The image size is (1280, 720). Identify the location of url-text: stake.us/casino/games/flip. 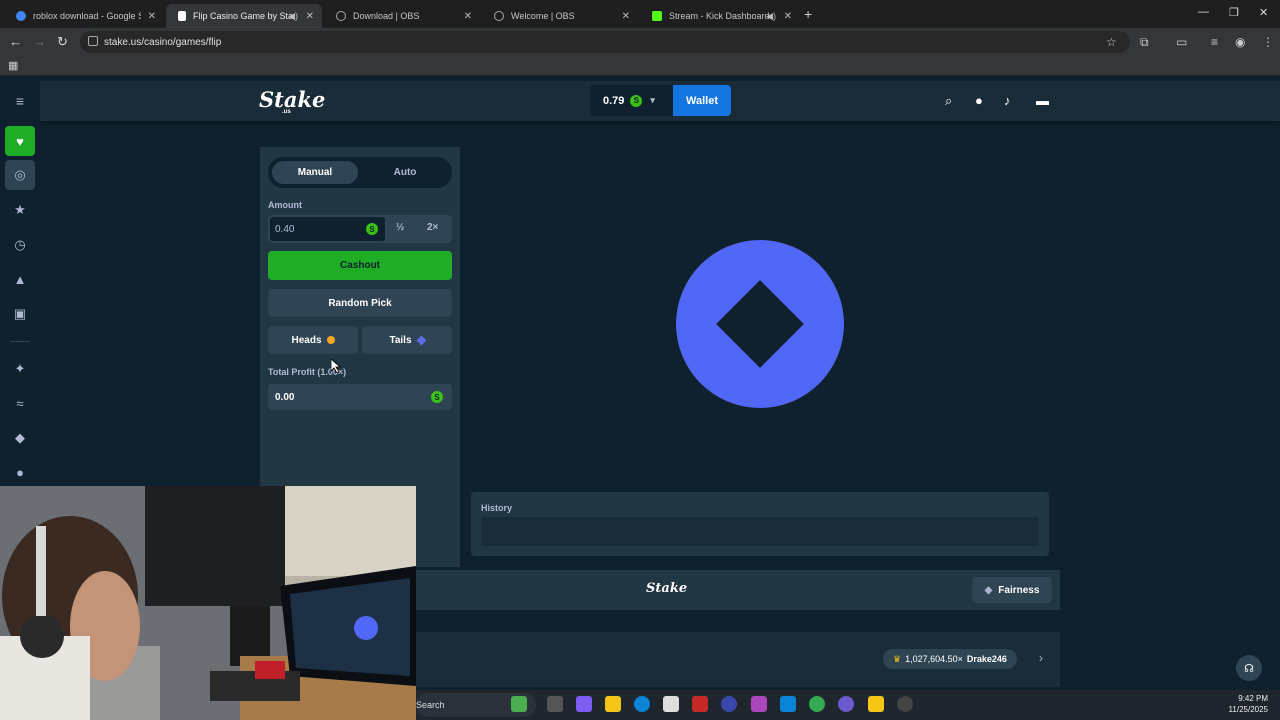
(163, 42).